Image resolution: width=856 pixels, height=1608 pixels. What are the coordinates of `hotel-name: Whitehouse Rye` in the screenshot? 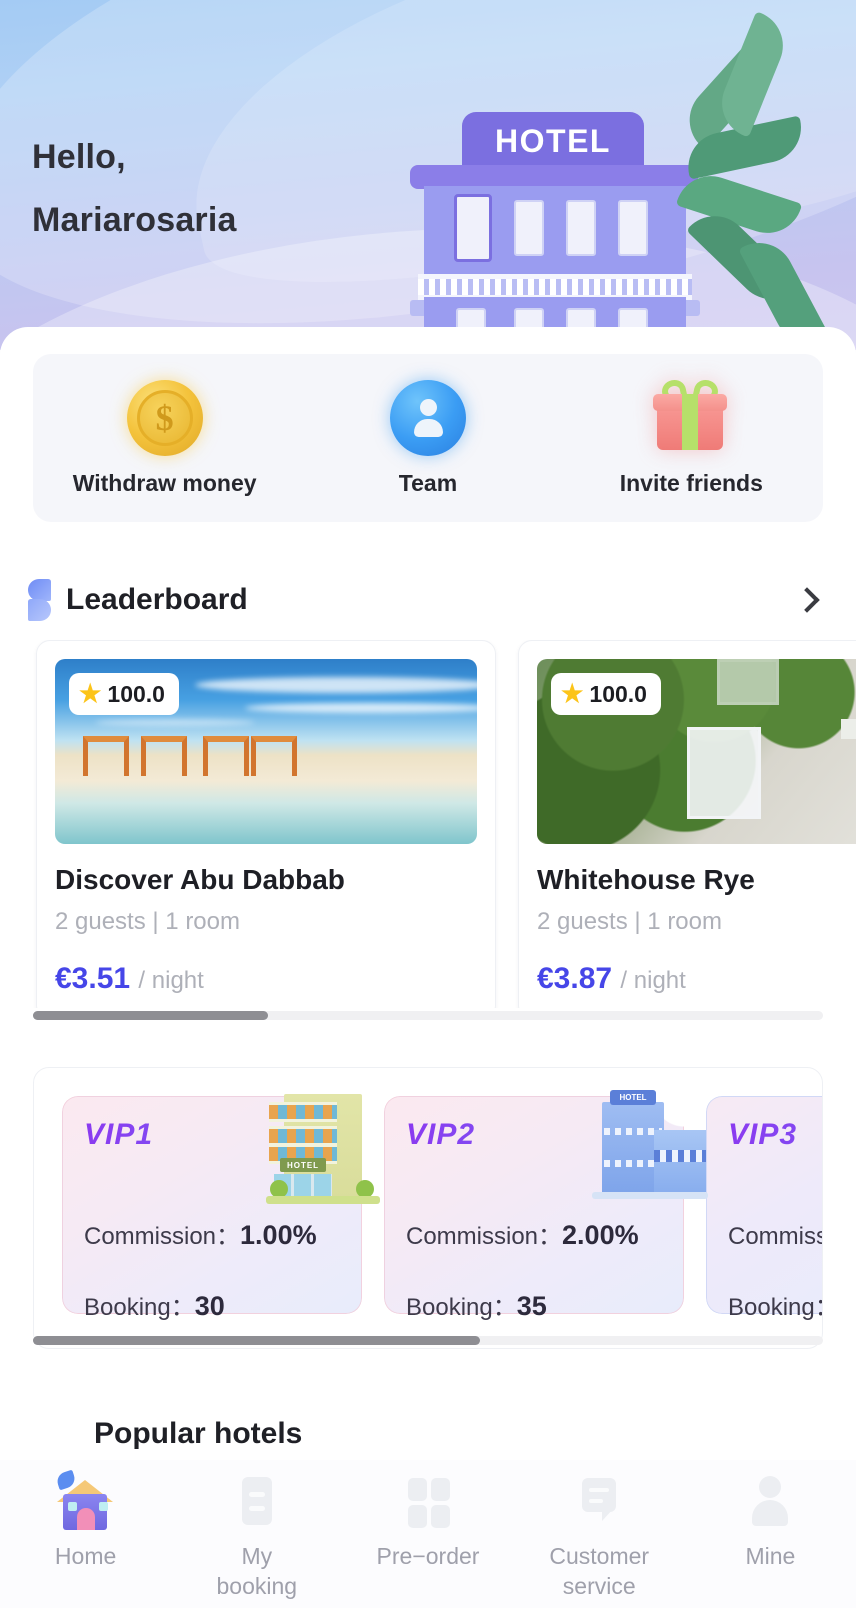 It's located at (646, 879).